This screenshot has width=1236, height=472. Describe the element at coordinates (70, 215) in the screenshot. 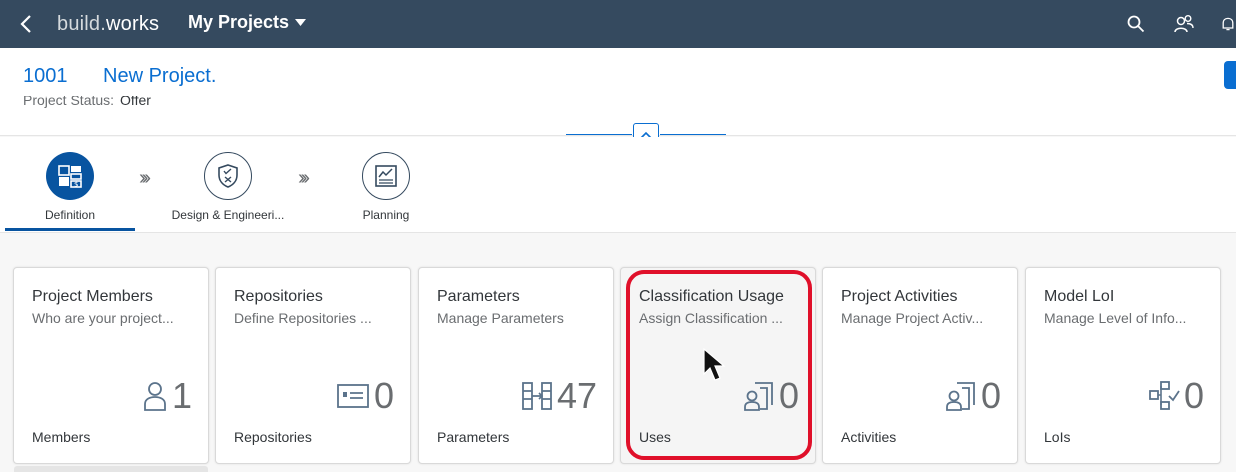

I see `step-label: Definition` at that location.